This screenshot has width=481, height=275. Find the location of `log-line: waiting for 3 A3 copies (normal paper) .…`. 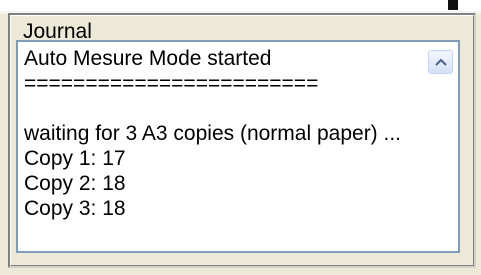

log-line: waiting for 3 A3 copies (normal paper) .… is located at coordinates (213, 133).